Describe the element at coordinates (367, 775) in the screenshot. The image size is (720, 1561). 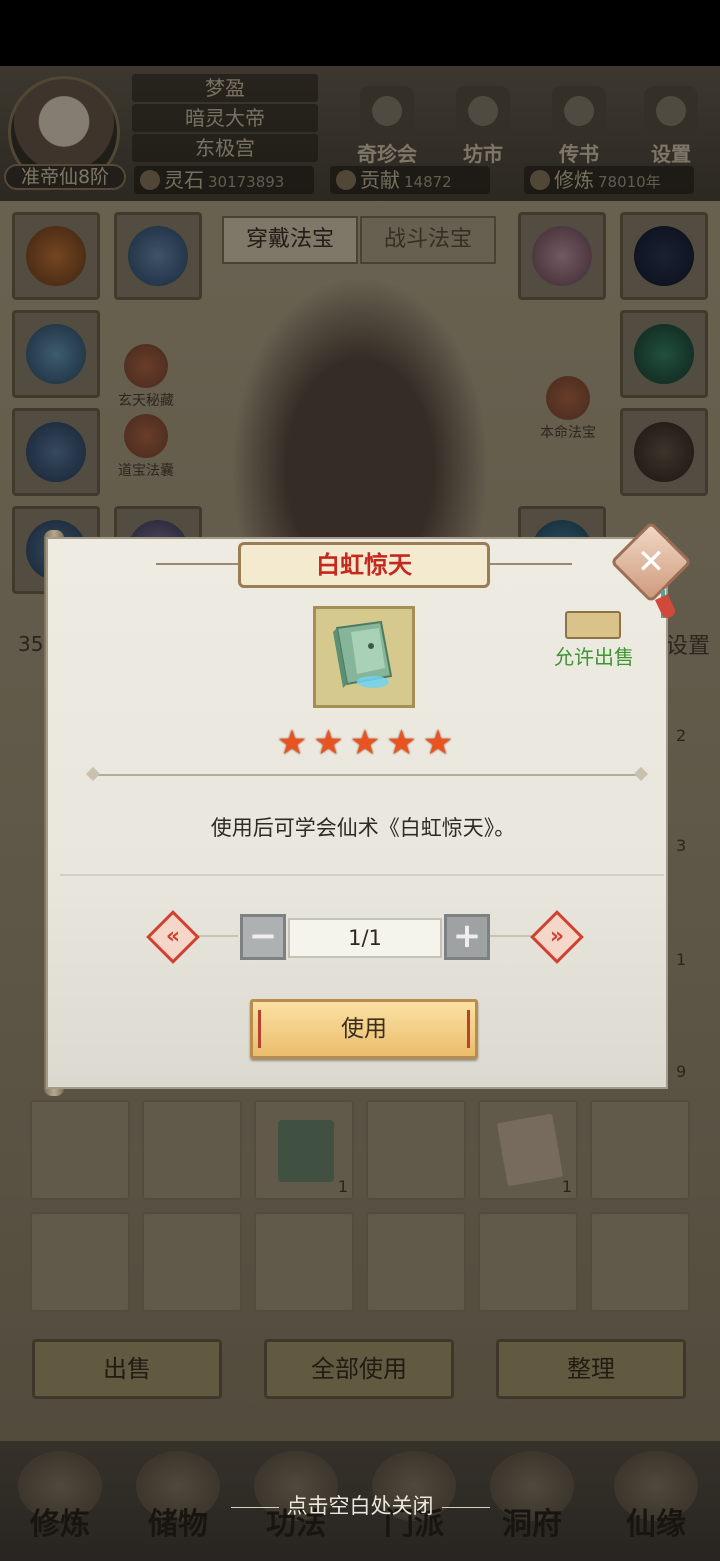
I see `divider` at that location.